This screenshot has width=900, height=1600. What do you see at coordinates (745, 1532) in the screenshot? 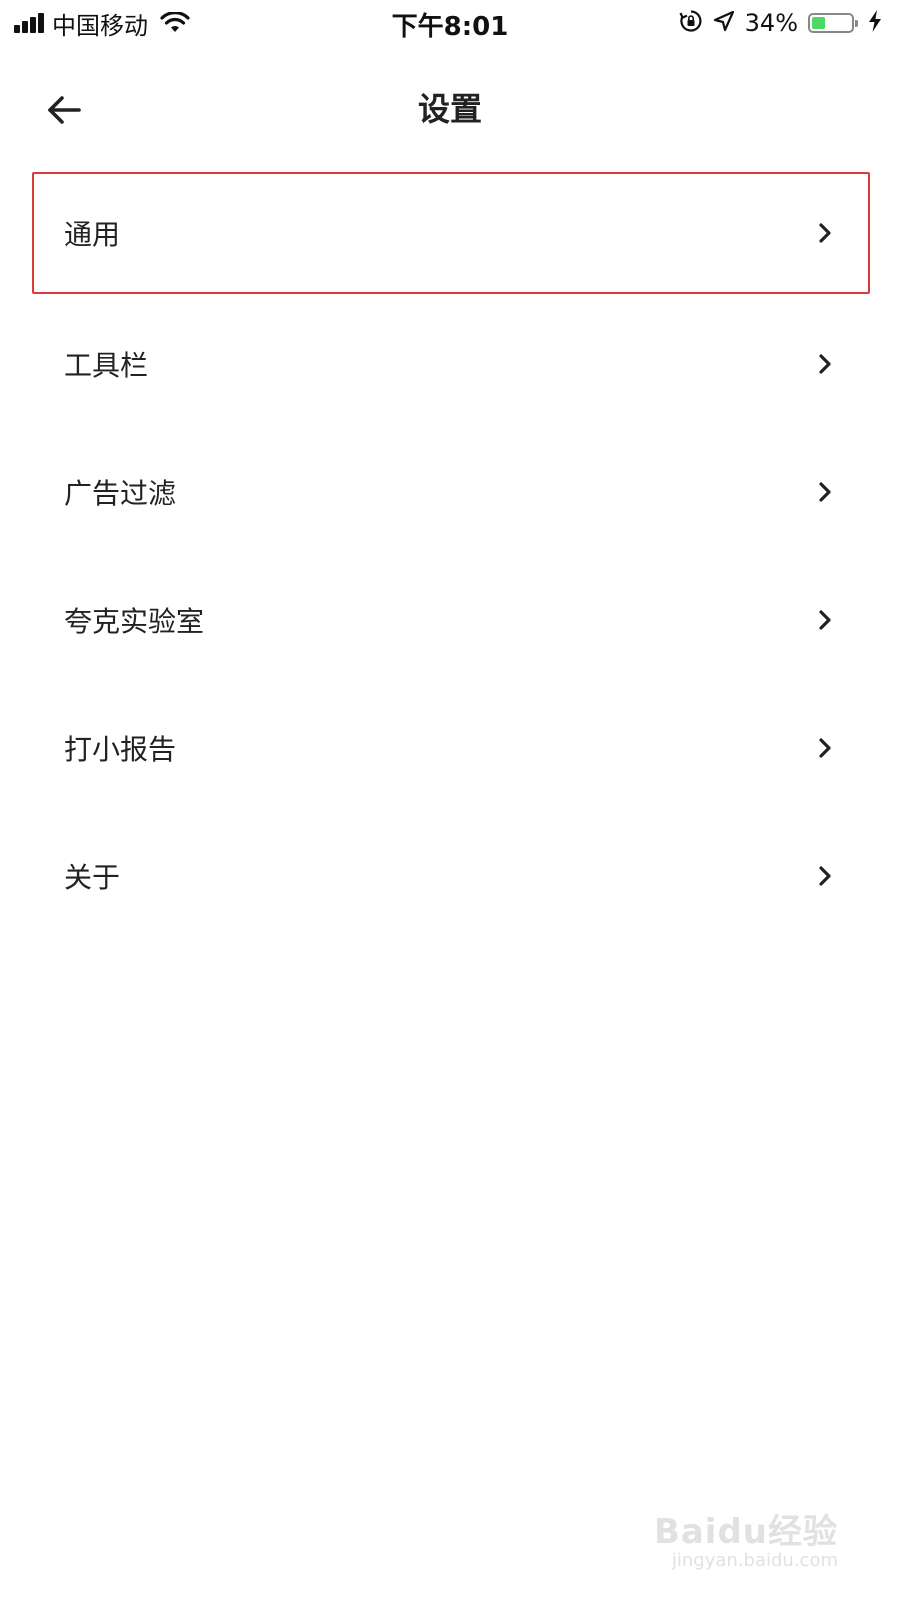
I see `watermark-main-text: Baidu经验` at bounding box center [745, 1532].